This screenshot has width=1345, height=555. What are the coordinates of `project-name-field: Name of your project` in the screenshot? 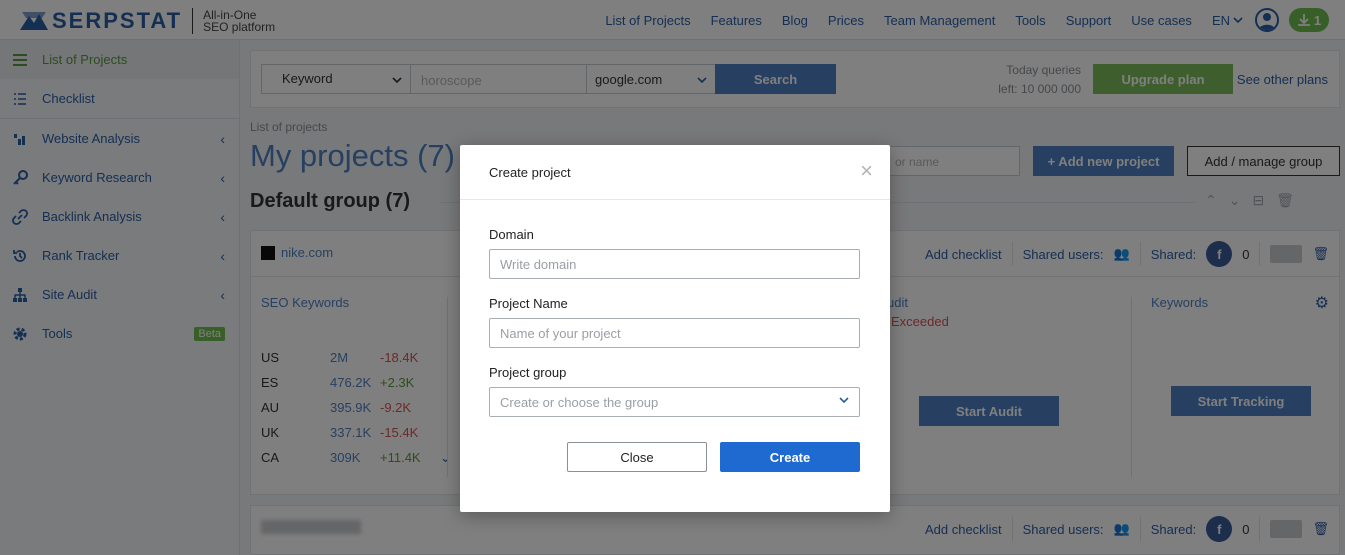 It's located at (674, 333).